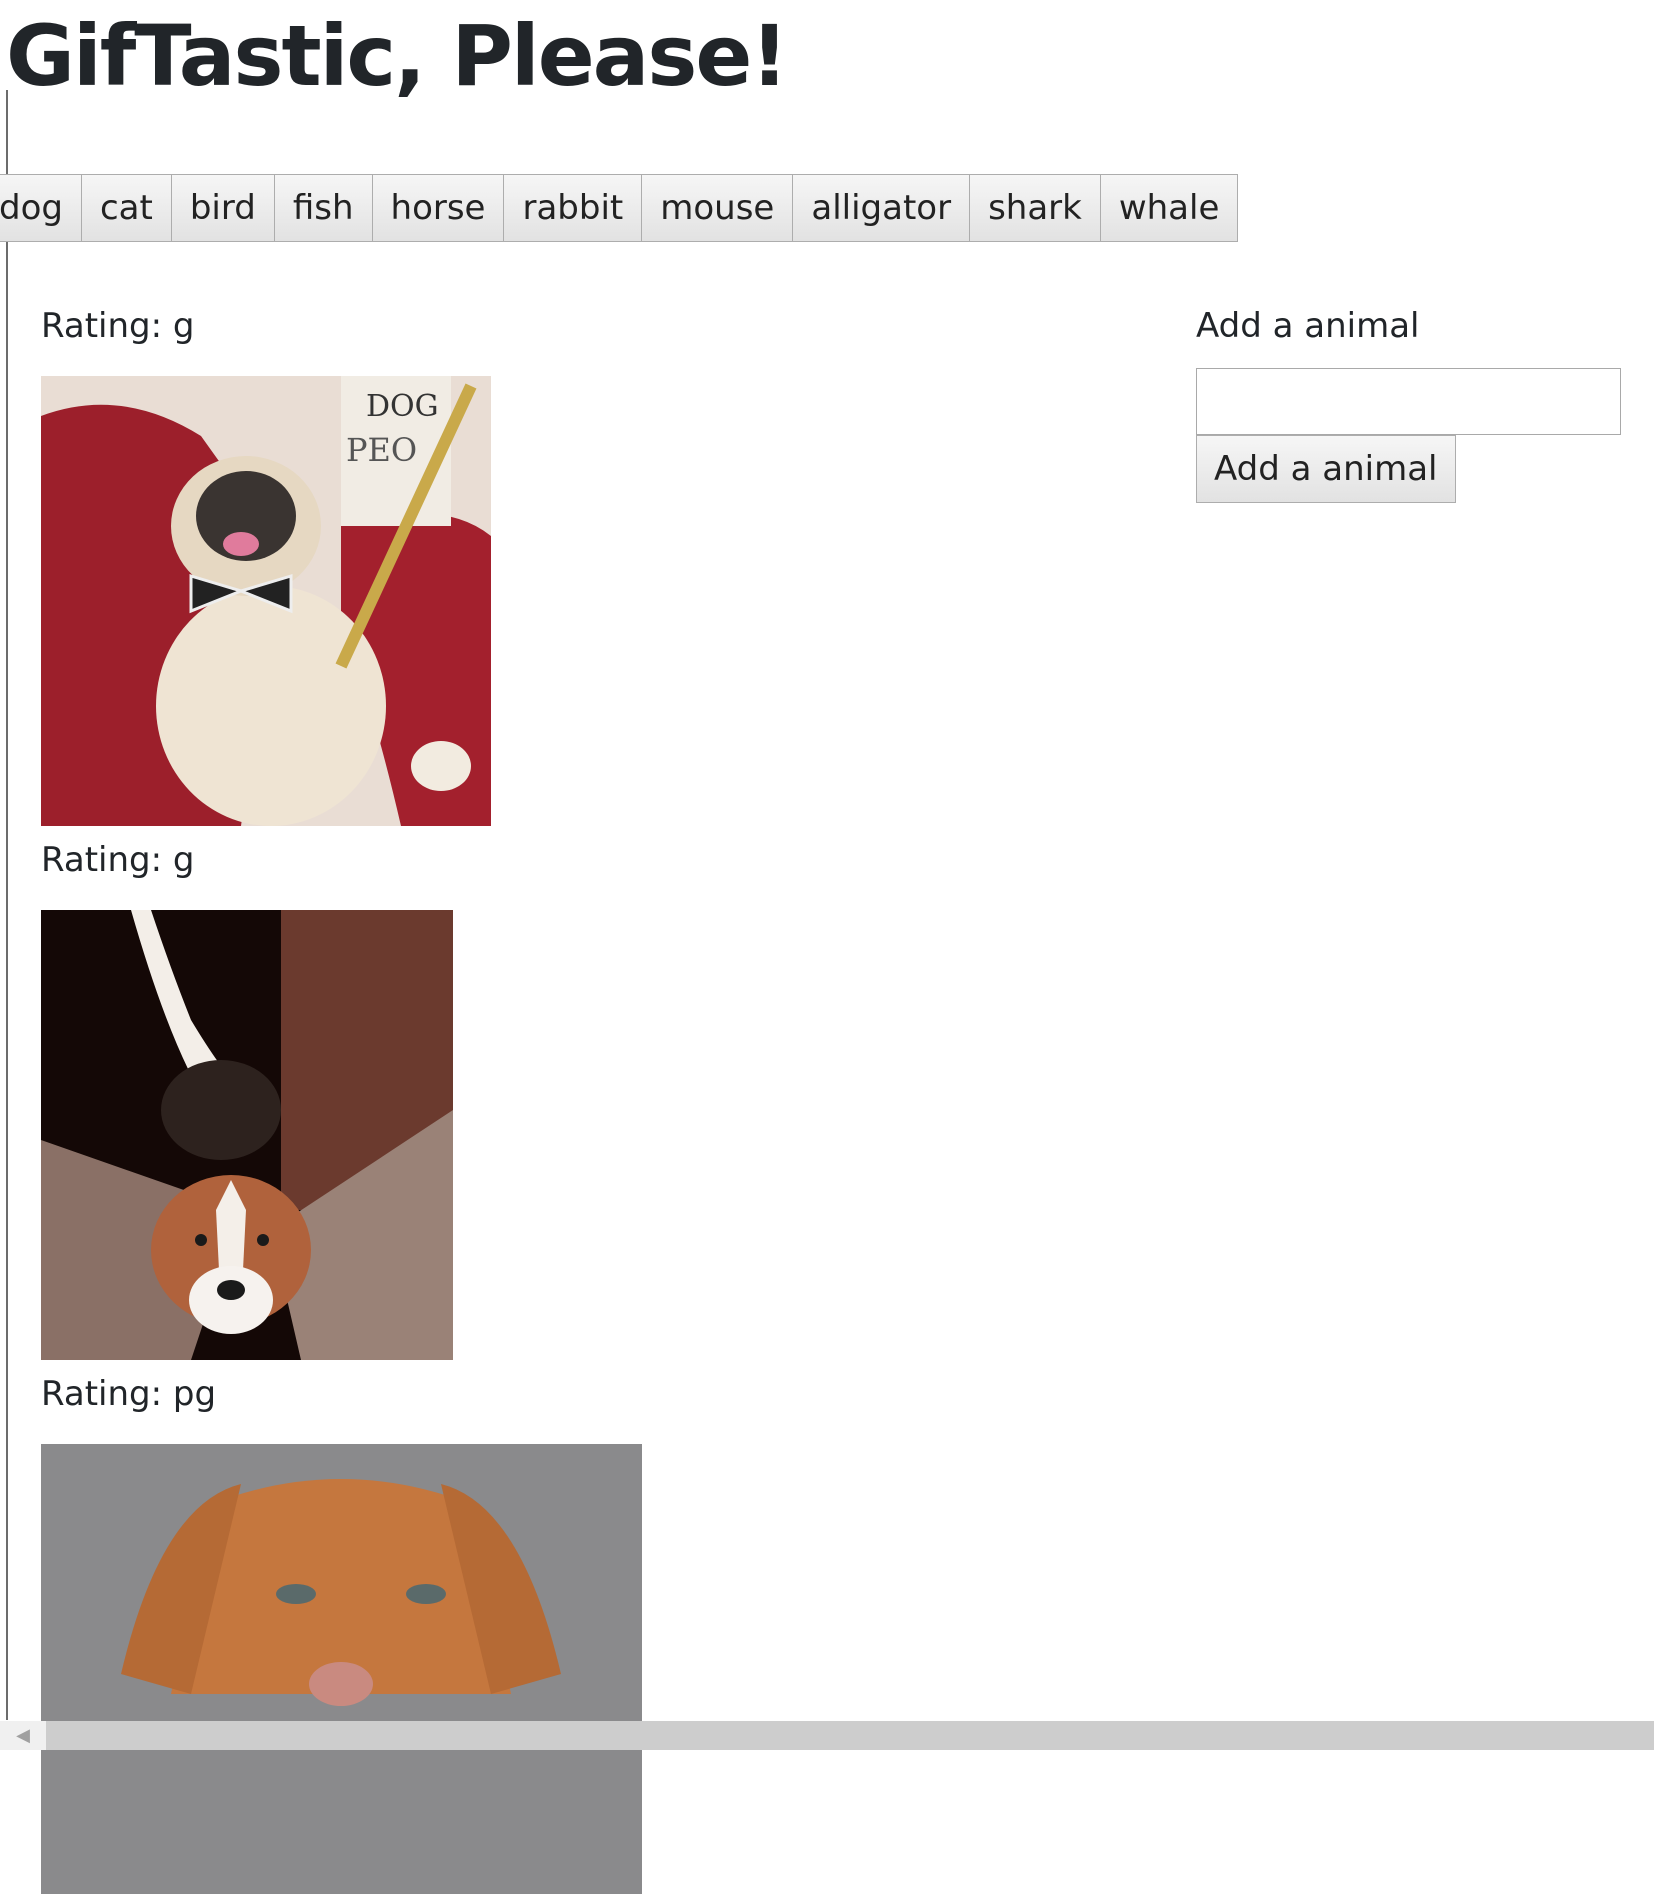 The image size is (1654, 1902). What do you see at coordinates (573, 208) in the screenshot?
I see `animal-button-rabbit: rabbit` at bounding box center [573, 208].